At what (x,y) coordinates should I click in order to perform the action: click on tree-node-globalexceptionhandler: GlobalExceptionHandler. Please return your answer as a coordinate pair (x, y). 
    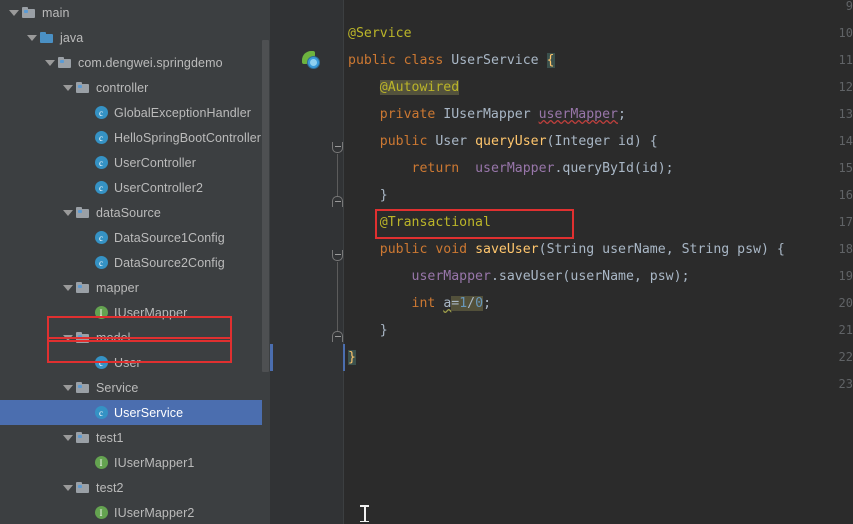
    Looking at the image, I should click on (135, 112).